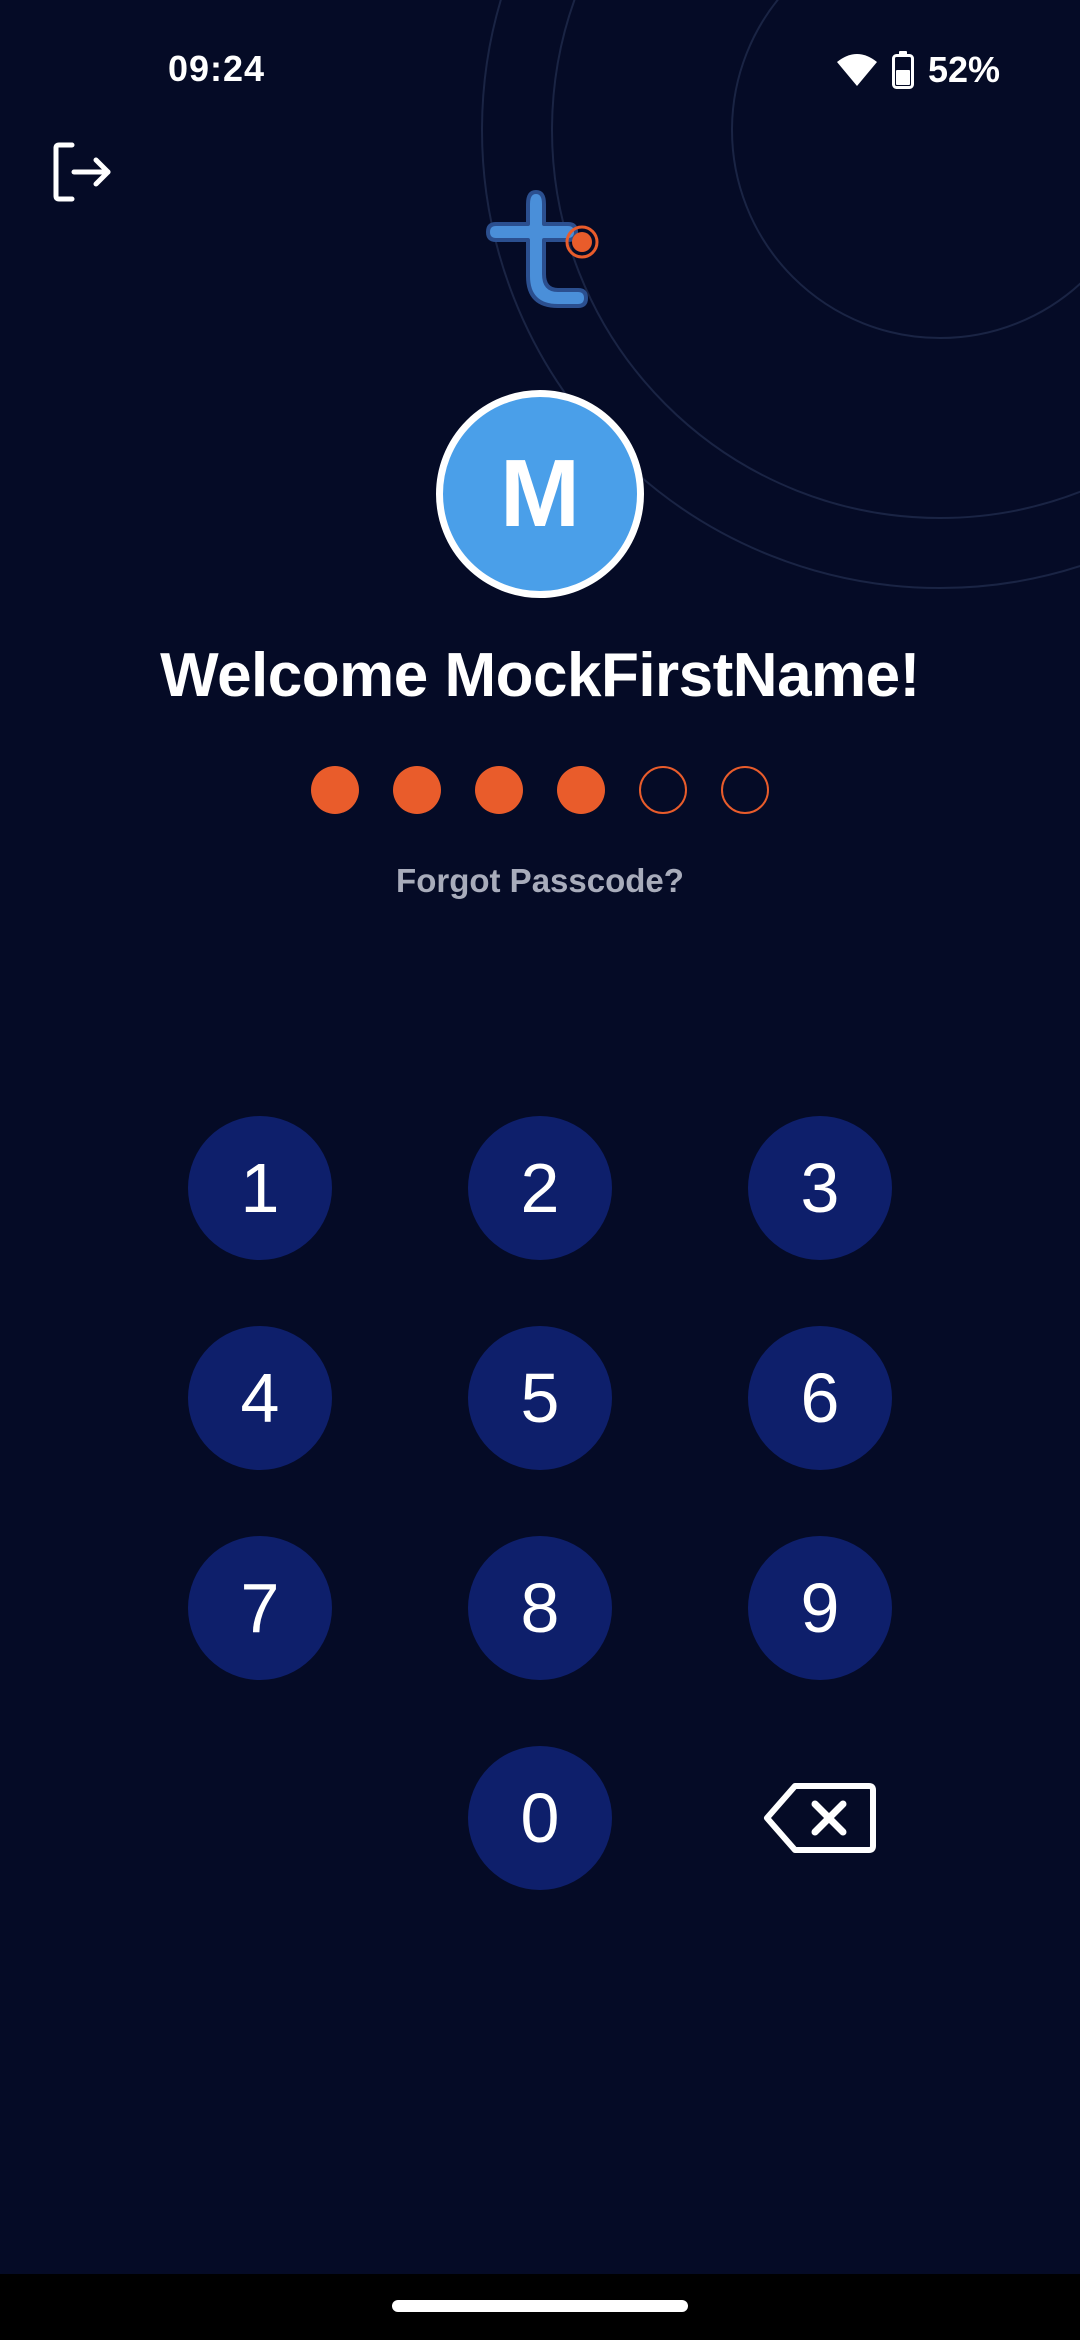 The image size is (1080, 2340). What do you see at coordinates (540, 1188) in the screenshot?
I see `keypad-key-2: 2` at bounding box center [540, 1188].